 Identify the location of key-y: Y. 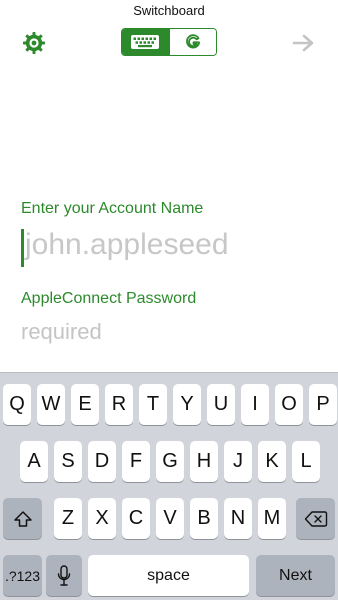
(187, 404).